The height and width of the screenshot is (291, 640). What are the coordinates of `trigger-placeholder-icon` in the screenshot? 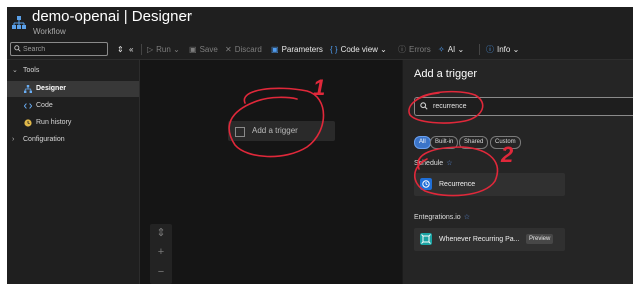 It's located at (240, 132).